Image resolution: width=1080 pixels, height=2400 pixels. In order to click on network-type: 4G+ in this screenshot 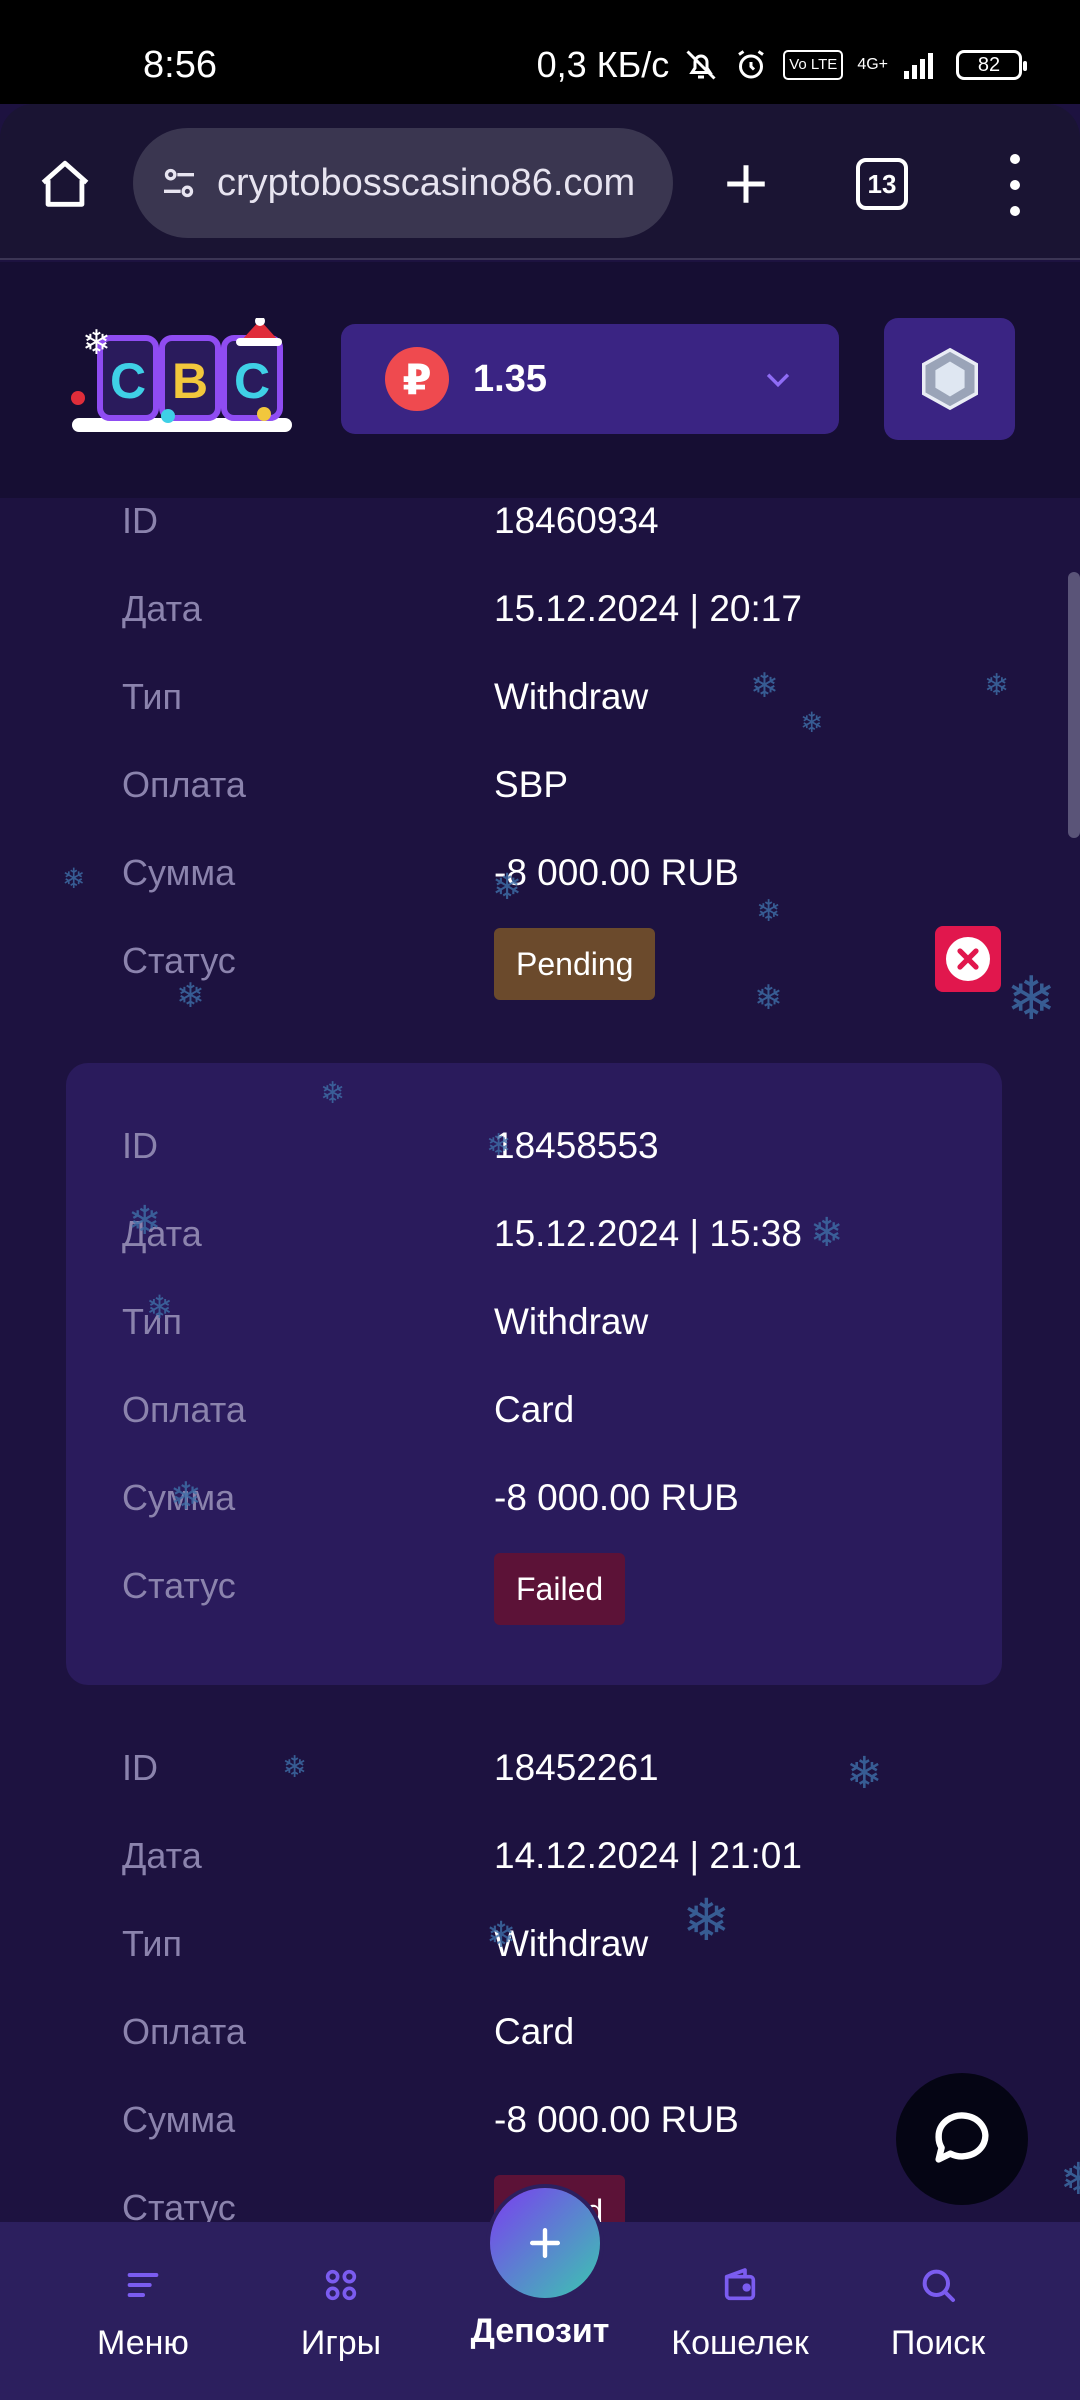, I will do `click(872, 64)`.